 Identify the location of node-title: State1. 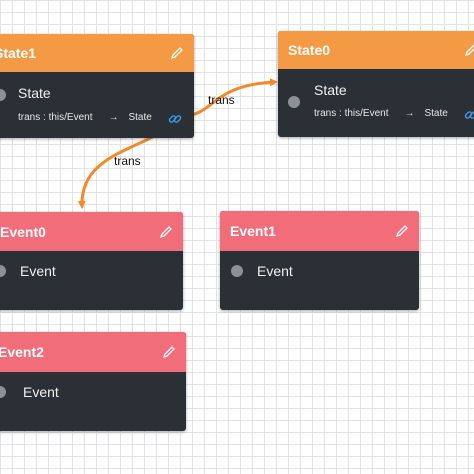
(18, 53).